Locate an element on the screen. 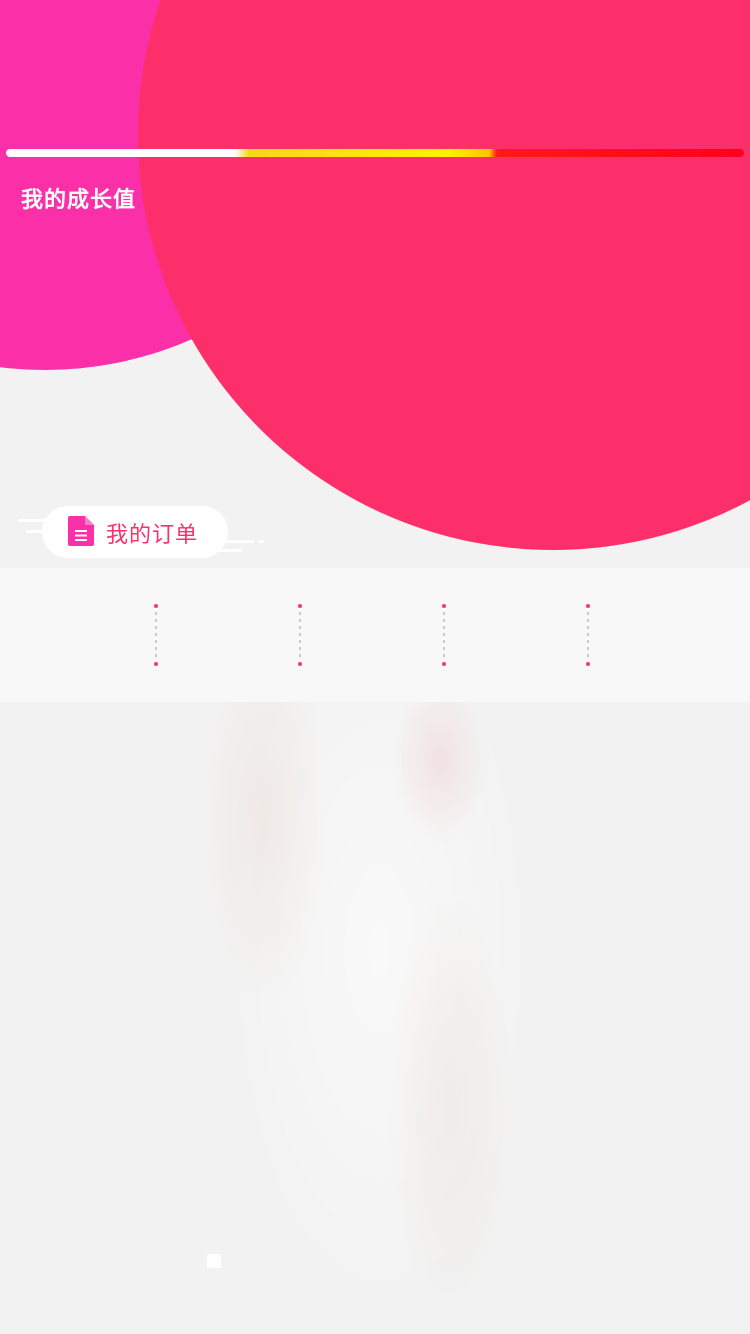  growth-progress-bar is located at coordinates (375, 153).